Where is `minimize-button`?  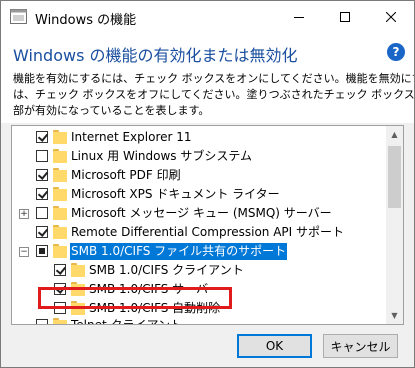 minimize-button is located at coordinates (298, 16).